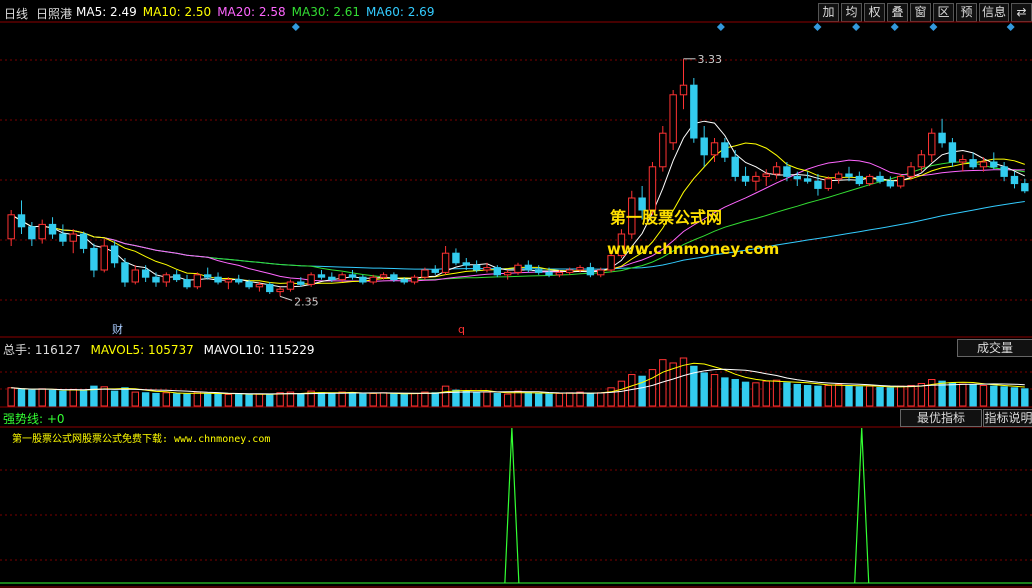 The width and height of the screenshot is (1032, 588). What do you see at coordinates (17, 350) in the screenshot?
I see `total-label: 总手:` at bounding box center [17, 350].